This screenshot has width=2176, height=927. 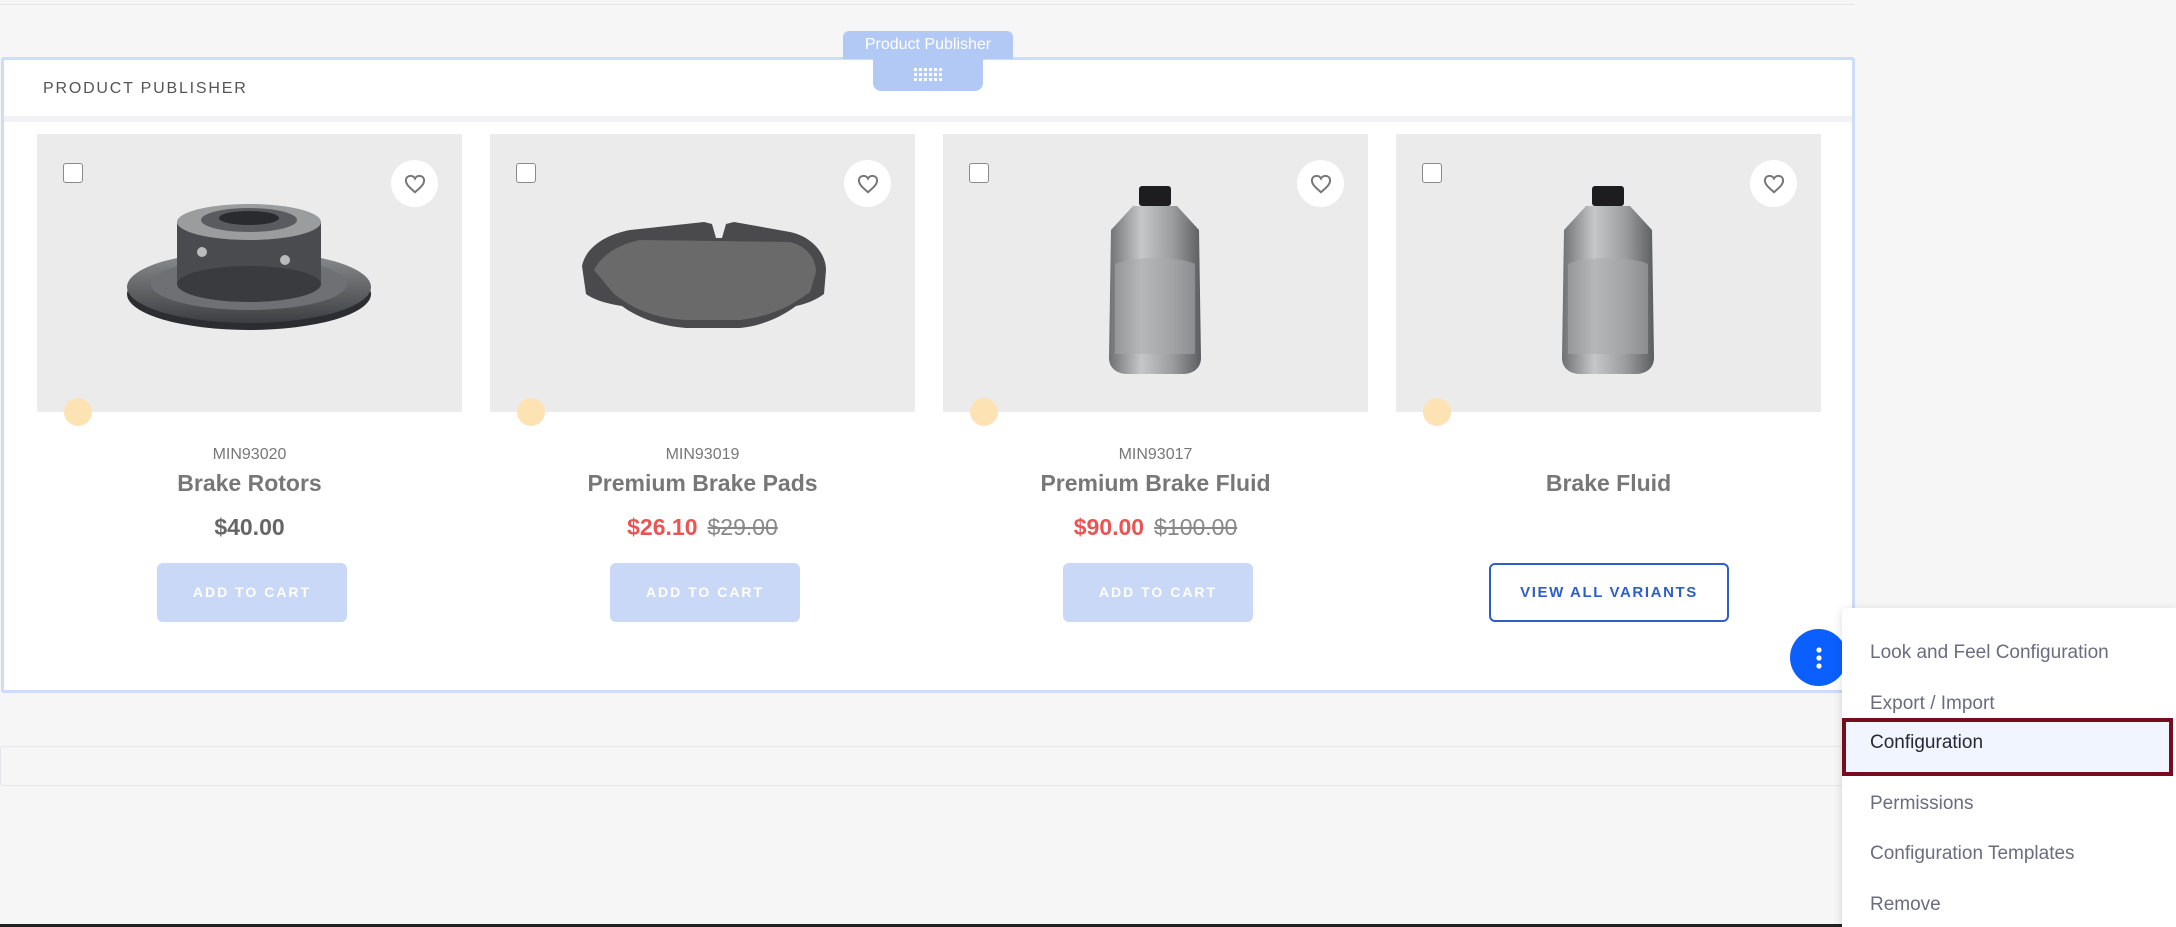 What do you see at coordinates (1196, 527) in the screenshot?
I see `original-price: $100.00` at bounding box center [1196, 527].